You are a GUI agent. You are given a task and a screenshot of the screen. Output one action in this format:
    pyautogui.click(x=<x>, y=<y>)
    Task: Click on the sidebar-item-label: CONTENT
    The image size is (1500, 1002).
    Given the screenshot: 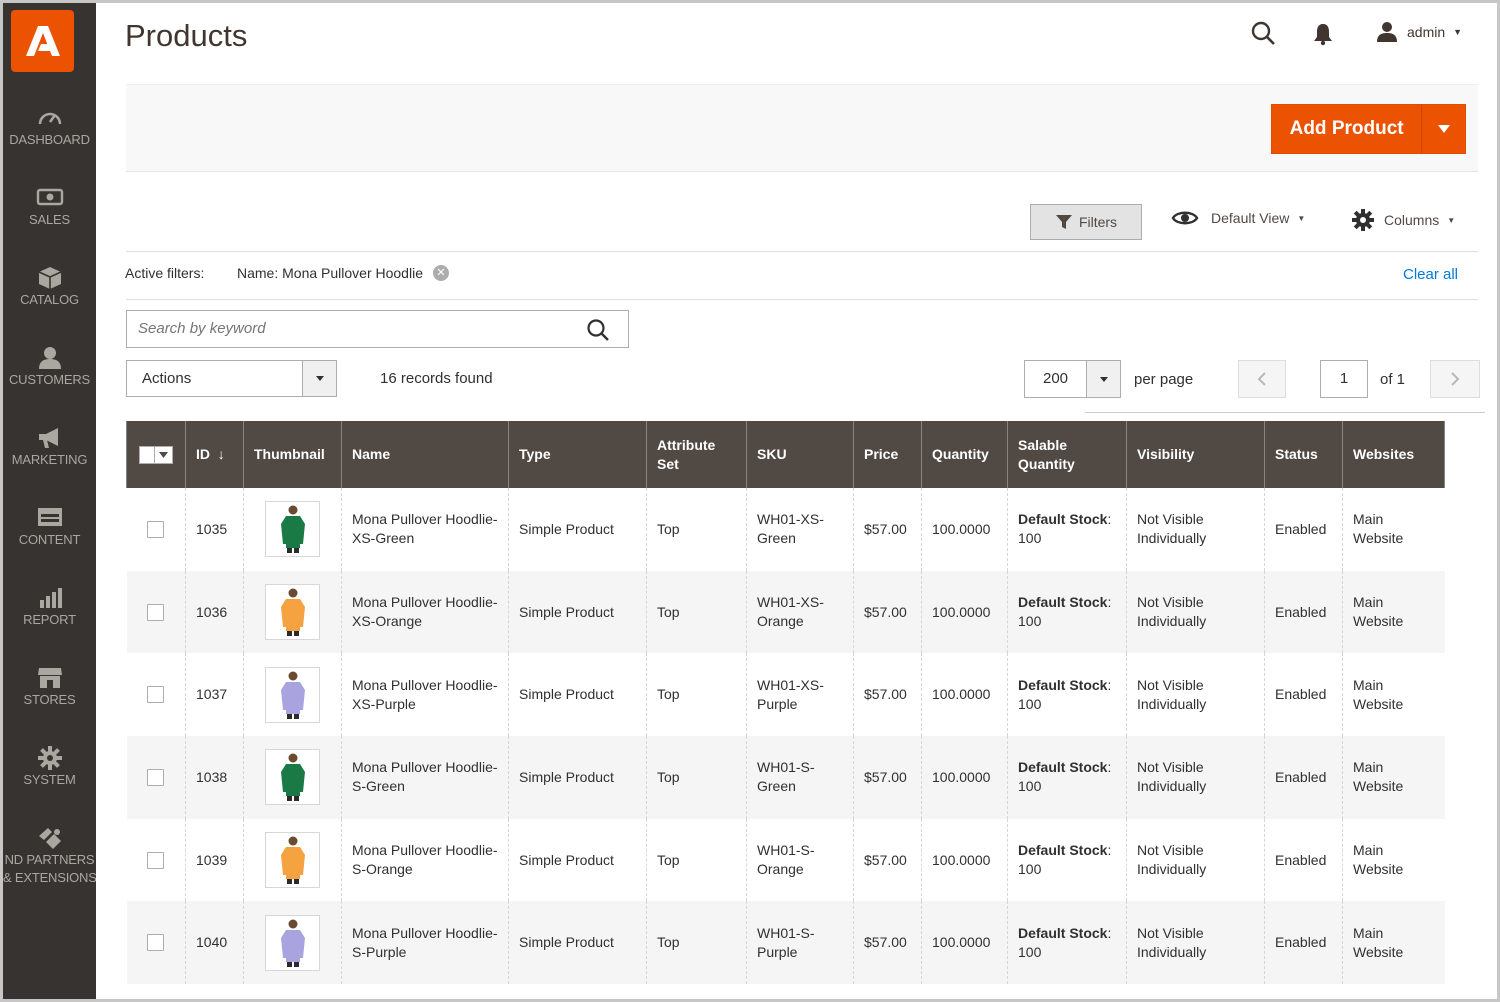 What is the action you would take?
    pyautogui.click(x=49, y=539)
    